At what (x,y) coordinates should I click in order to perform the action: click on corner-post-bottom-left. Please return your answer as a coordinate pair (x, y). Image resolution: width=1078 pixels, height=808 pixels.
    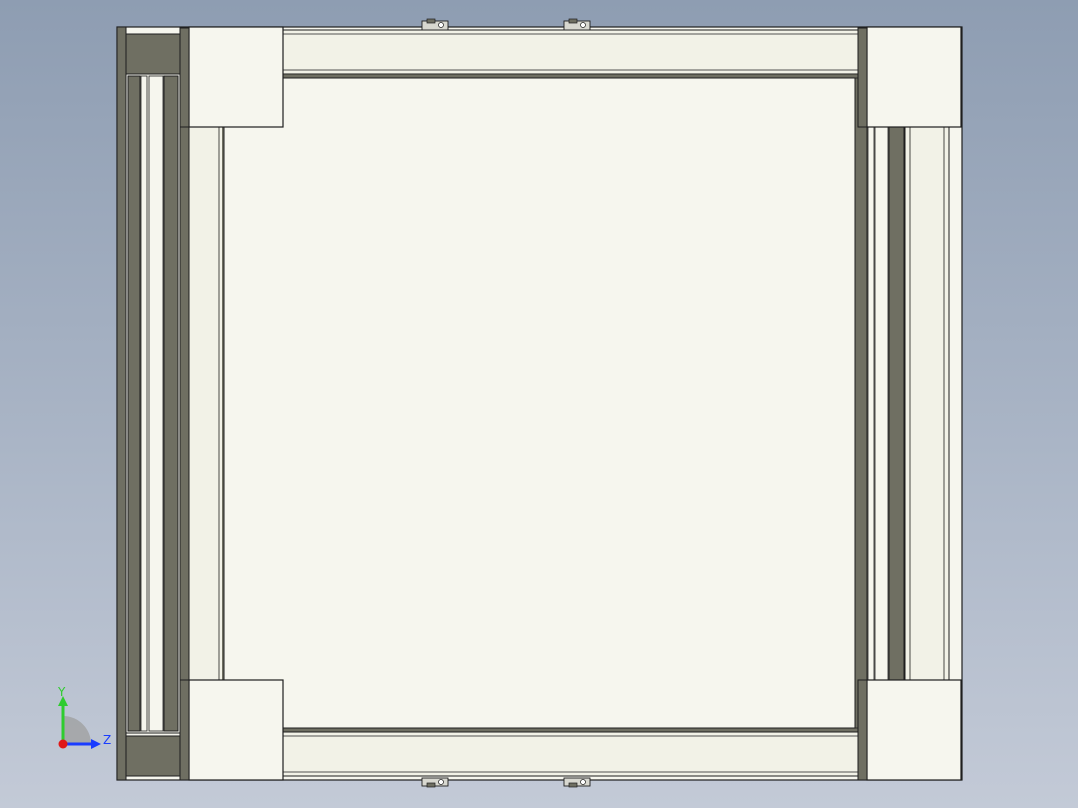
    Looking at the image, I should click on (184, 730).